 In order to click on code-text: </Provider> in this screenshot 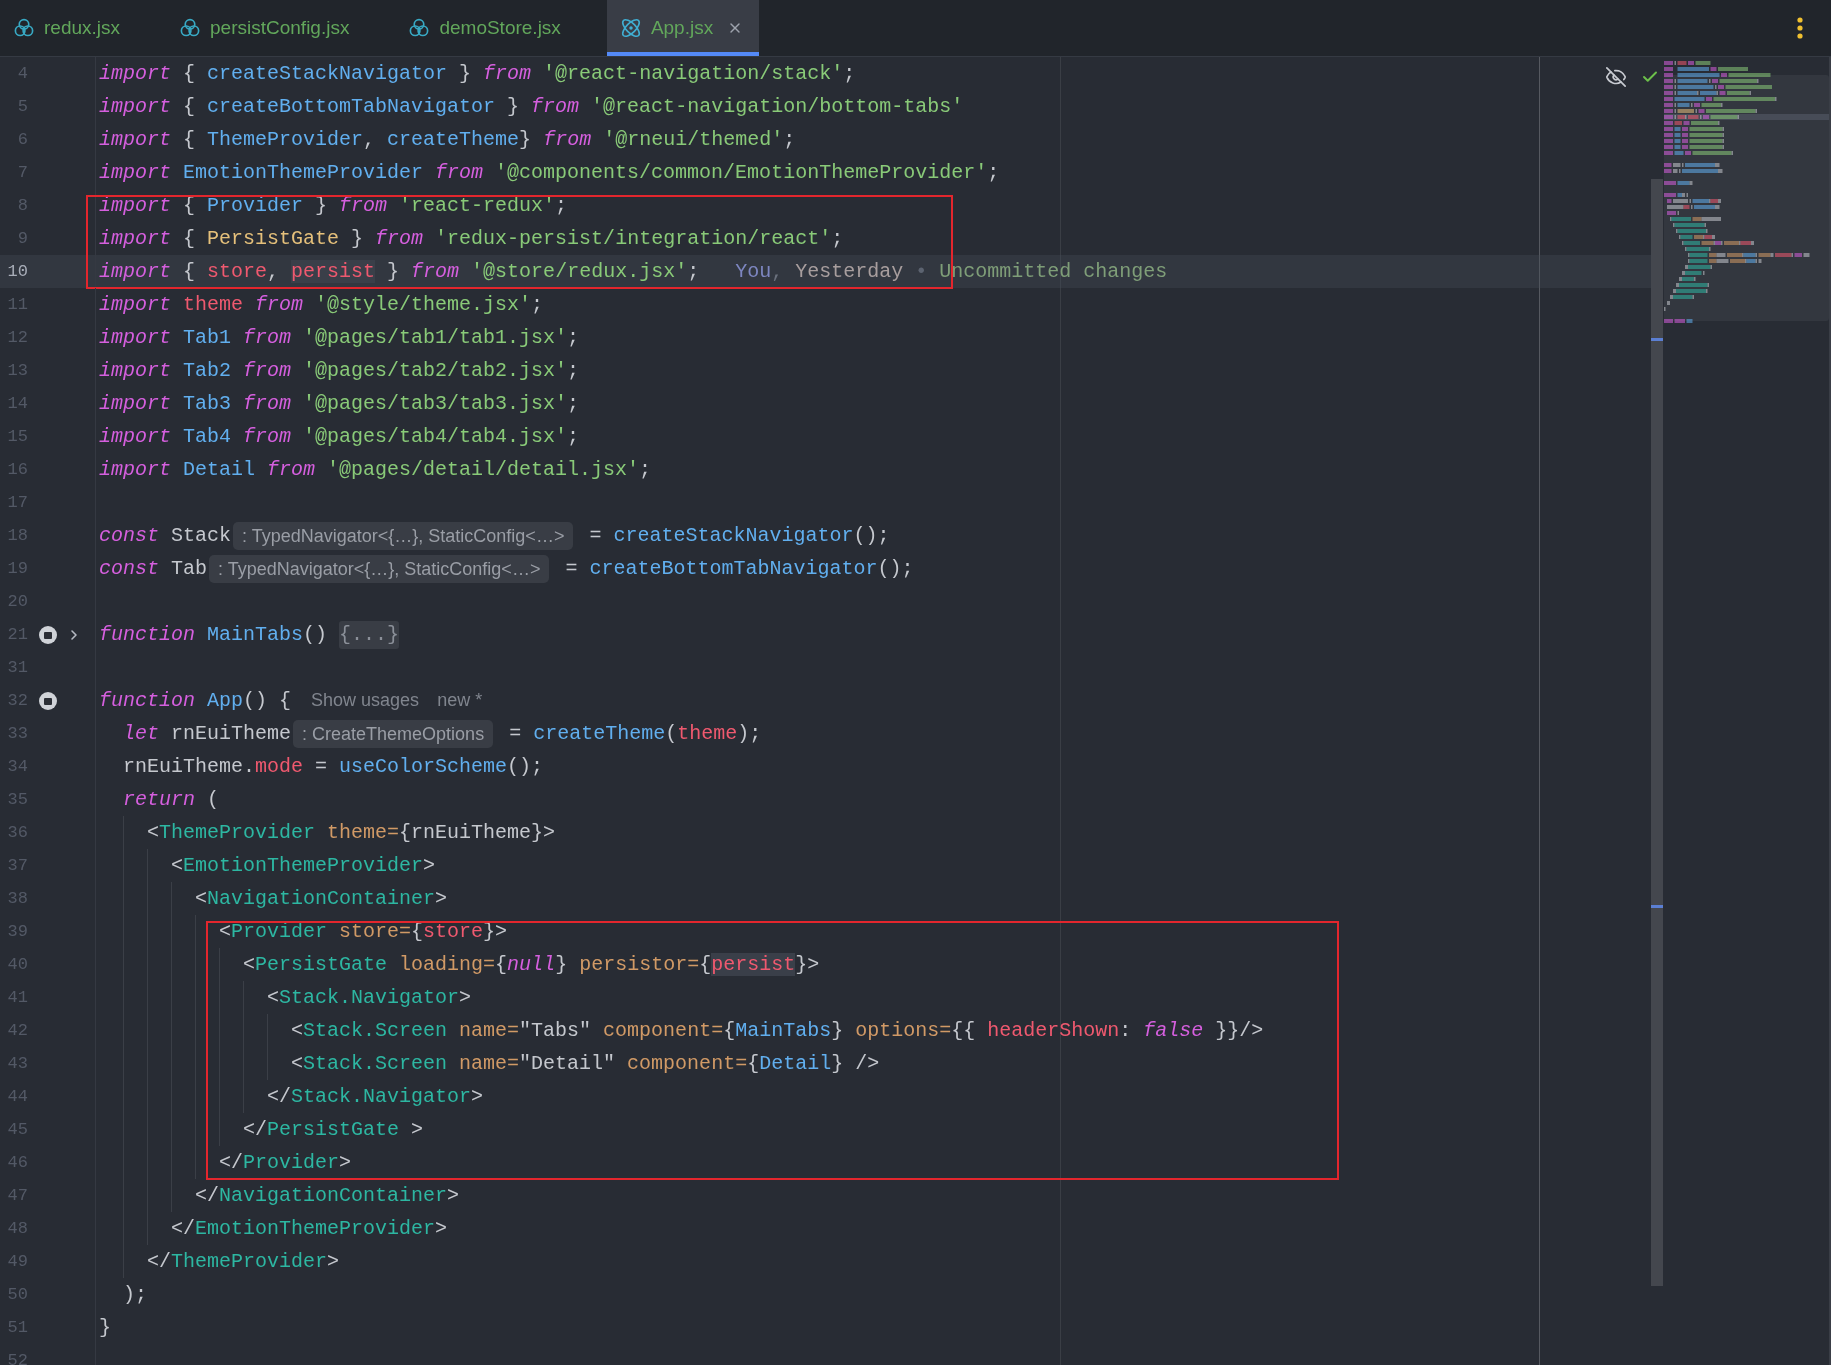, I will do `click(285, 1162)`.